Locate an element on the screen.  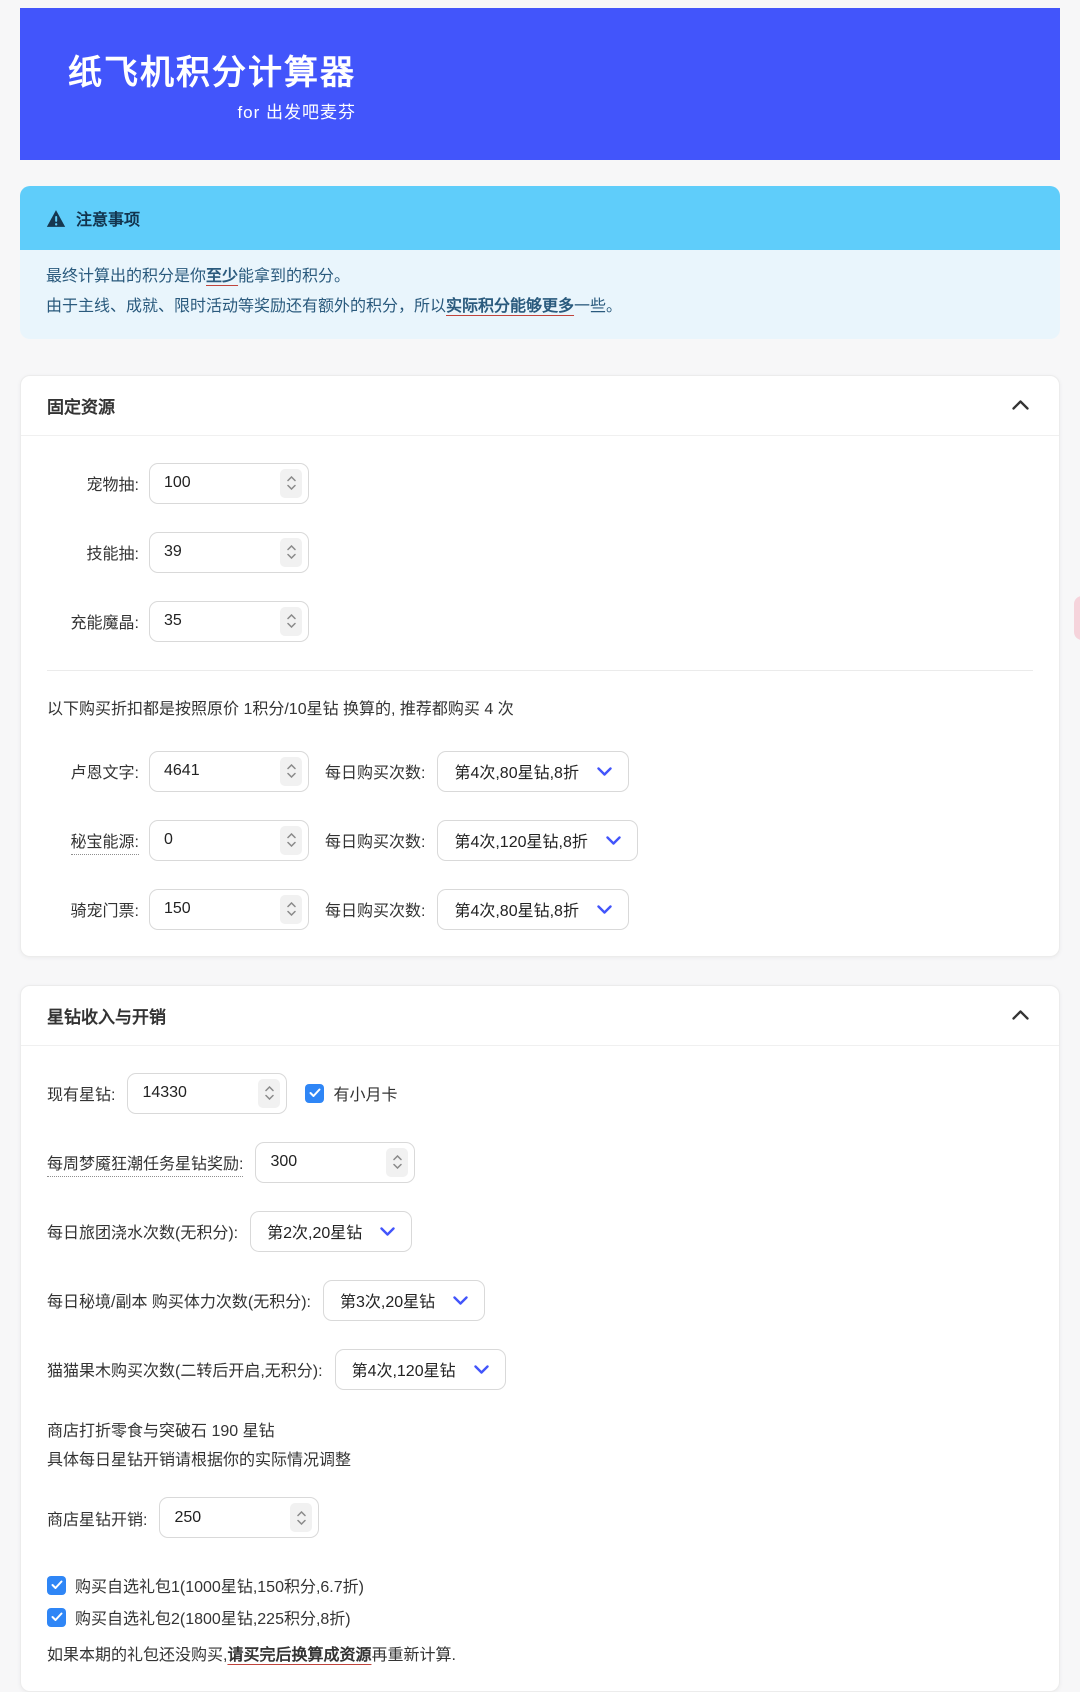
field-row-skill-draw: 技能抽: 39 is located at coordinates (540, 552).